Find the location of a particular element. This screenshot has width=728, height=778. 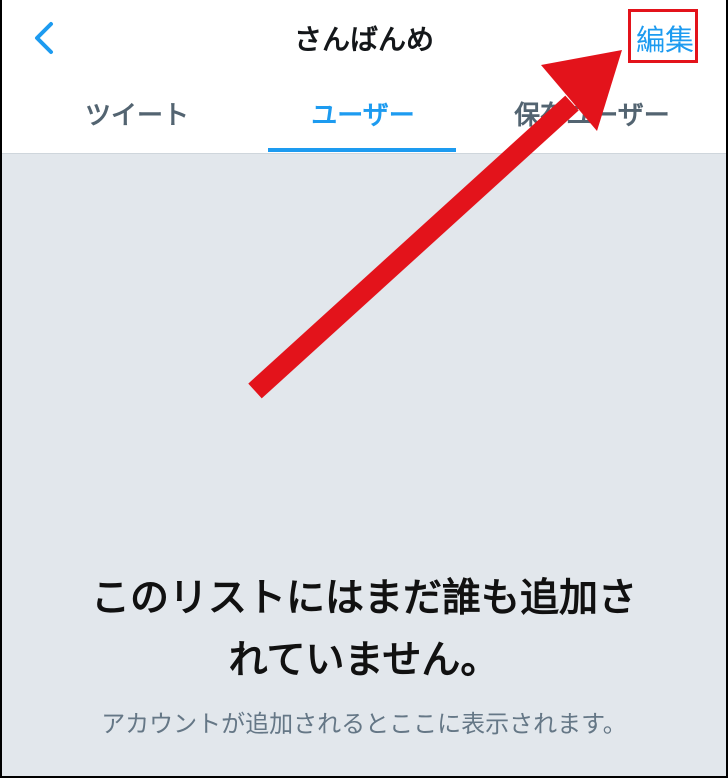

empty-state-subtitle: アカウントが追加されるとここに表示されます。 is located at coordinates (364, 724).